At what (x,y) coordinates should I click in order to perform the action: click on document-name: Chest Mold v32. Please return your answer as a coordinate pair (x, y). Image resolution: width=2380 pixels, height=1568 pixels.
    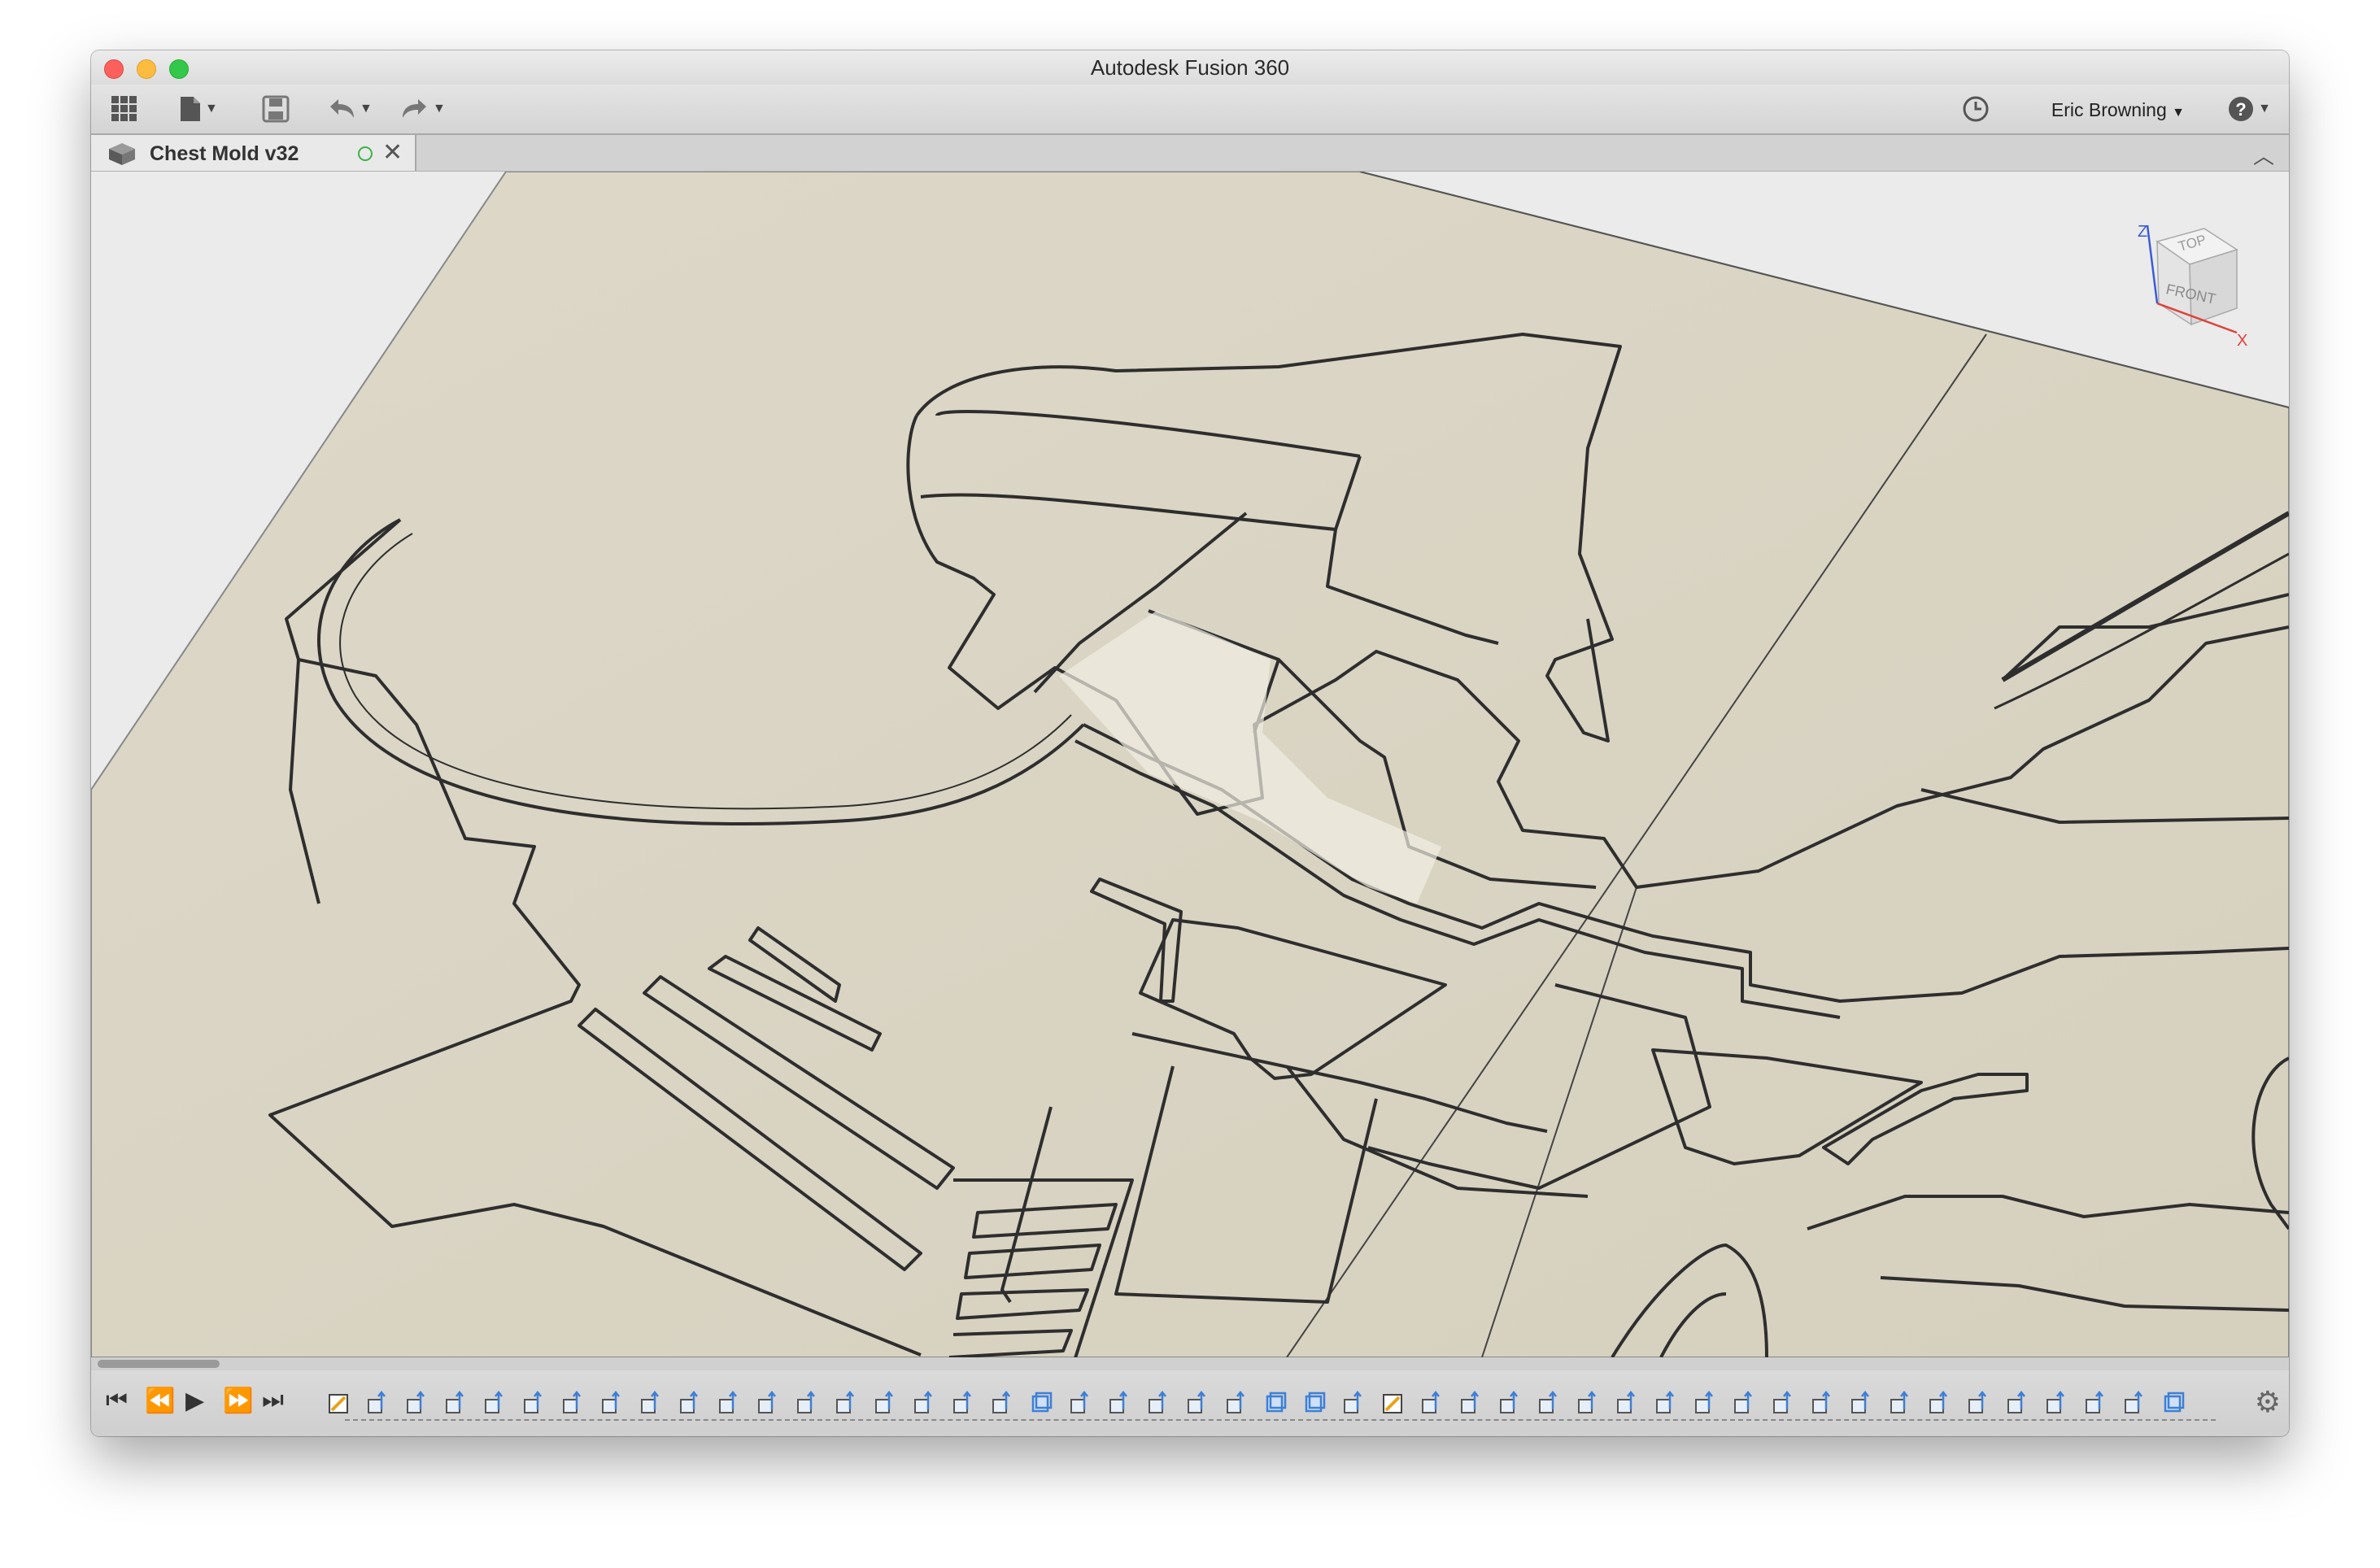
    Looking at the image, I should click on (224, 153).